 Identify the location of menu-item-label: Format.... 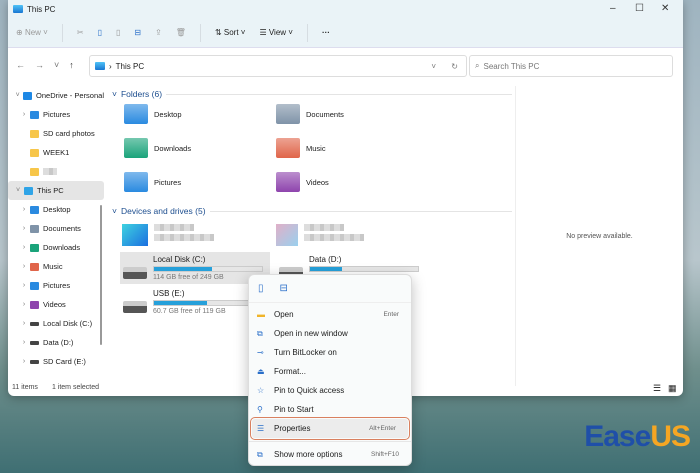
(290, 371).